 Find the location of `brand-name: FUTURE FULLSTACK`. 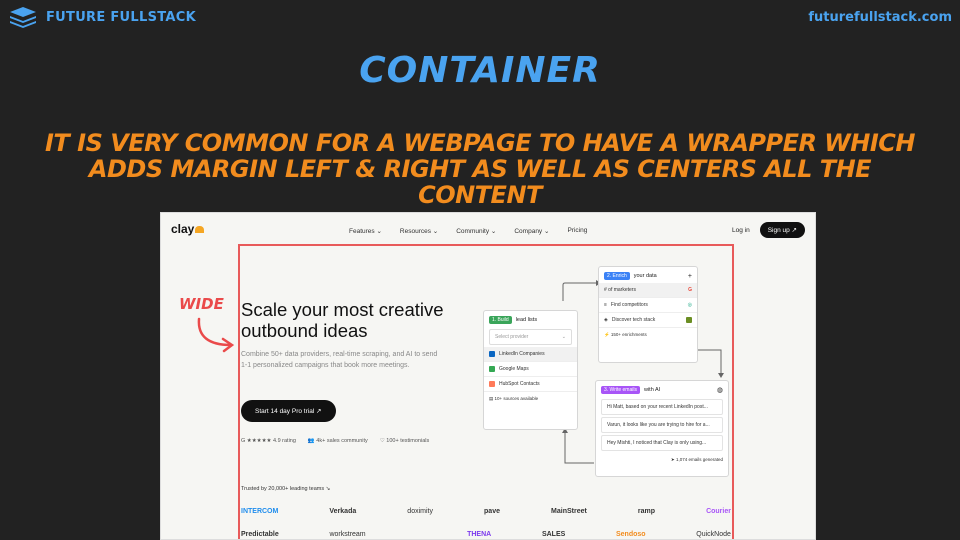

brand-name: FUTURE FULLSTACK is located at coordinates (121, 17).